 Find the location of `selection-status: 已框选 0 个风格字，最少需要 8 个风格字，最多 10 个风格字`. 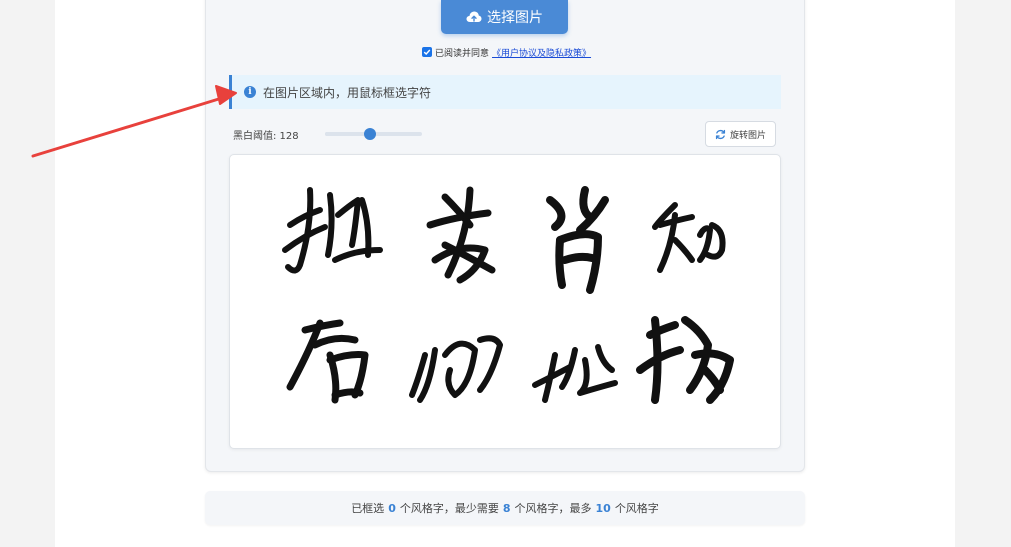

selection-status: 已框选 0 个风格字，最少需要 8 个风格字，最多 10 个风格字 is located at coordinates (505, 508).